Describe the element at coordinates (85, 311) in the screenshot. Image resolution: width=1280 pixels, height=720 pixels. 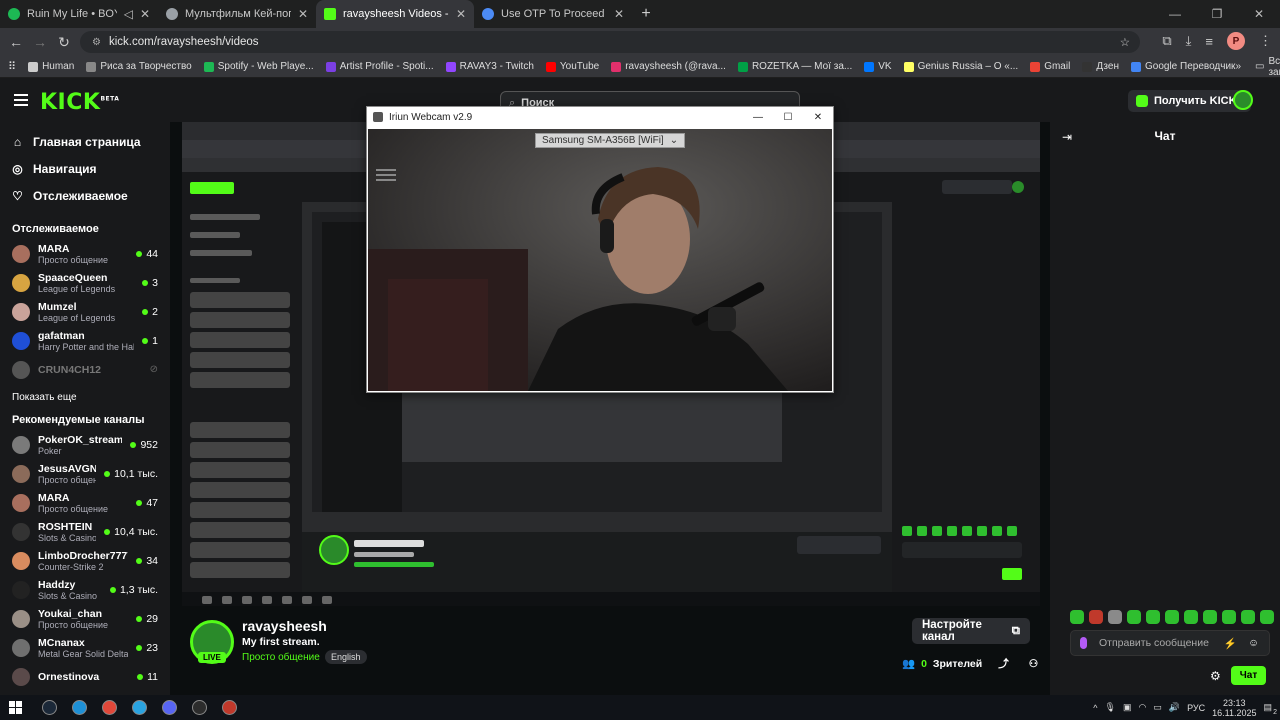
I see `channel-item: Mumzel League of Legends 2` at that location.